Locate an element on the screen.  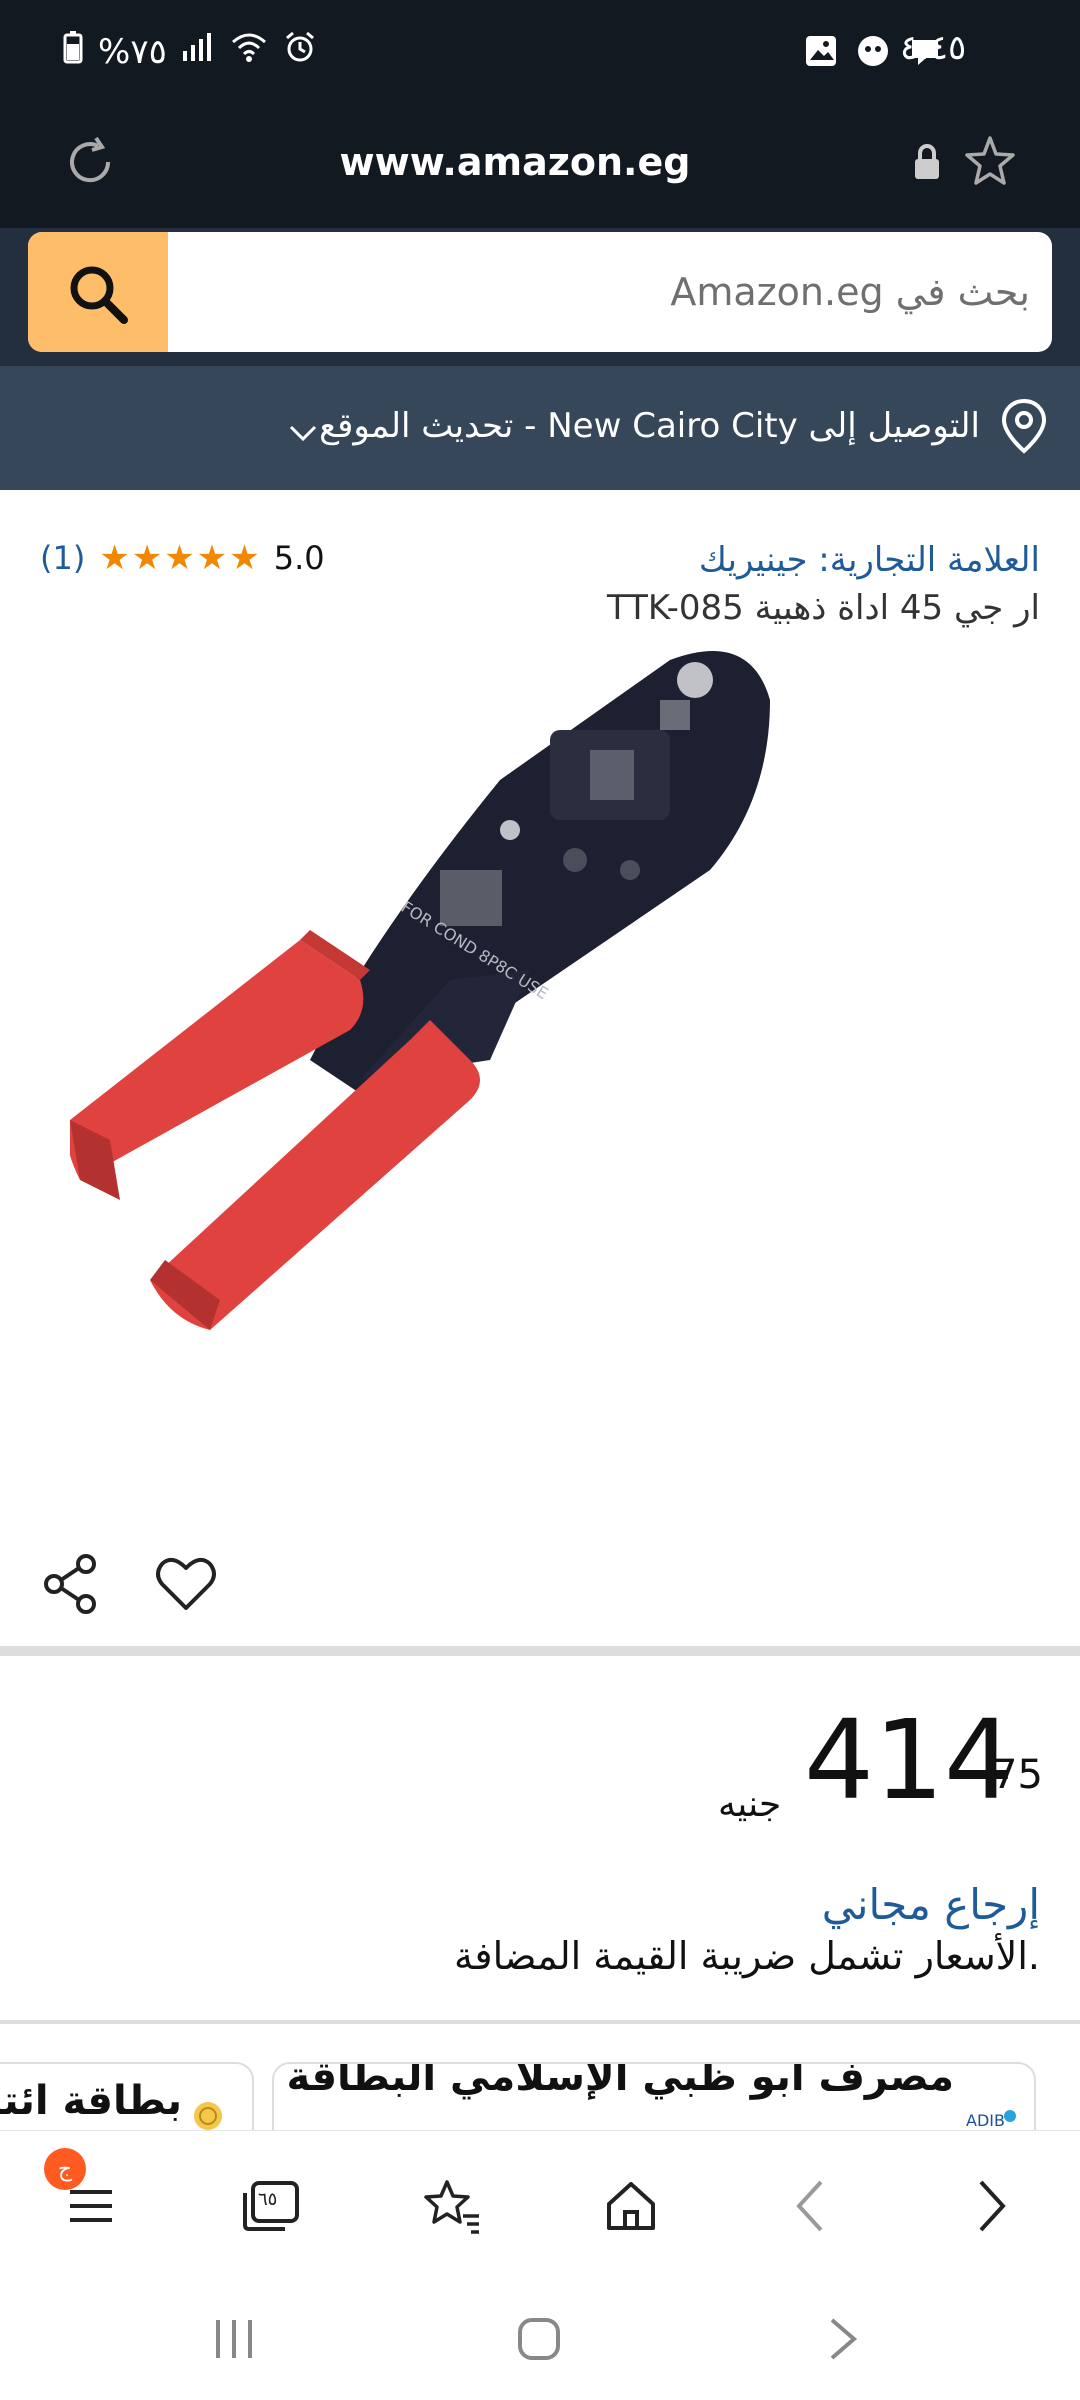
price-cents: 75 is located at coordinates (1017, 1775).